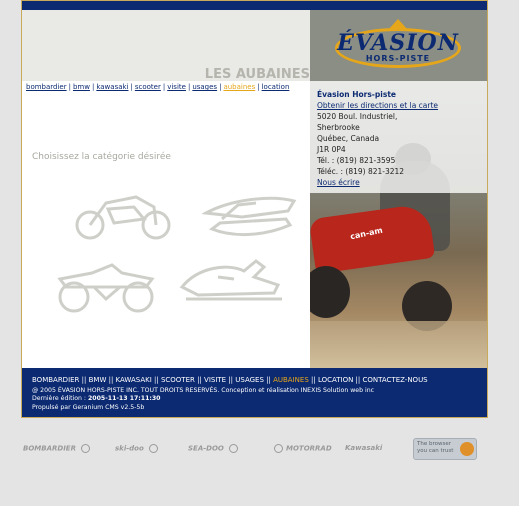  I want to click on nav-link-bombardier: bombardier, so click(46, 87).